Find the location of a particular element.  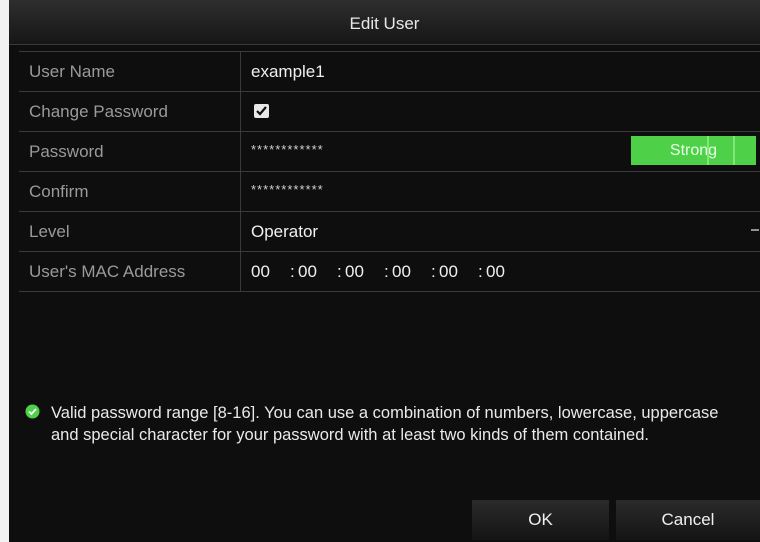

password-strength-indicator: Strong is located at coordinates (693, 150).